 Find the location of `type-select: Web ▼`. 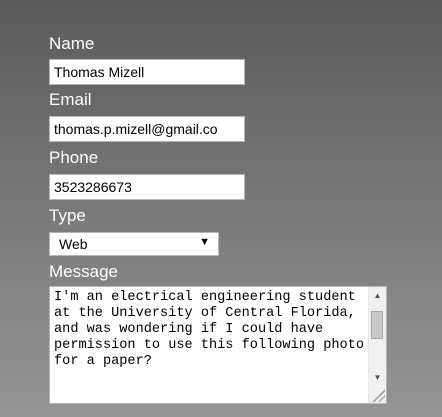

type-select: Web ▼ is located at coordinates (134, 244).